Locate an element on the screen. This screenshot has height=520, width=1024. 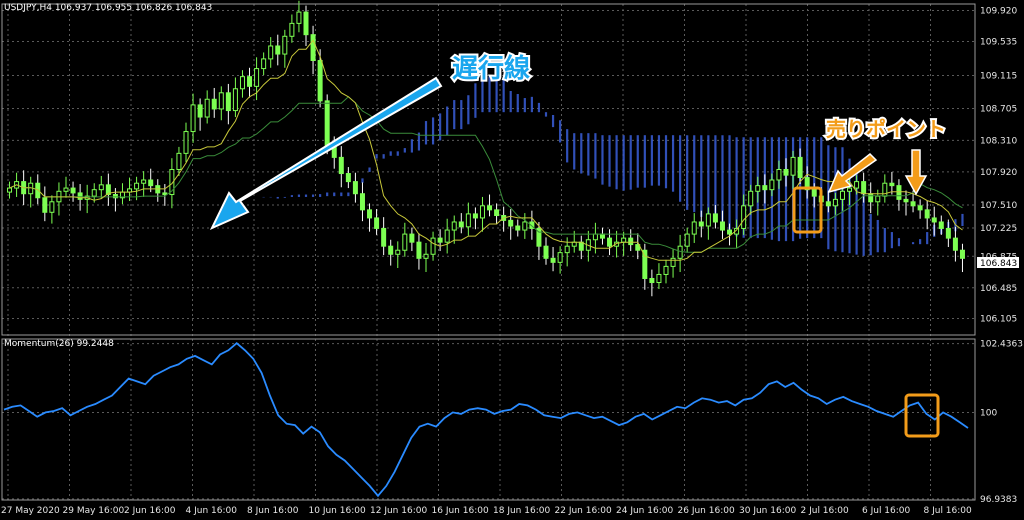
time-tick-label: 29 May 16:00 is located at coordinates (94, 511).